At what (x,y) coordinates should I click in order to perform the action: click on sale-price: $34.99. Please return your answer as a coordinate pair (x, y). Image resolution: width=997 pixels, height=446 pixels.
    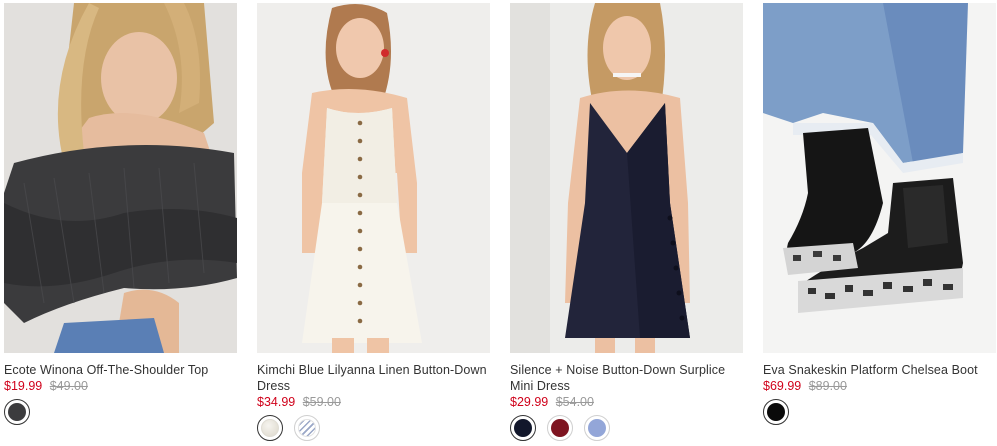
    Looking at the image, I should click on (276, 402).